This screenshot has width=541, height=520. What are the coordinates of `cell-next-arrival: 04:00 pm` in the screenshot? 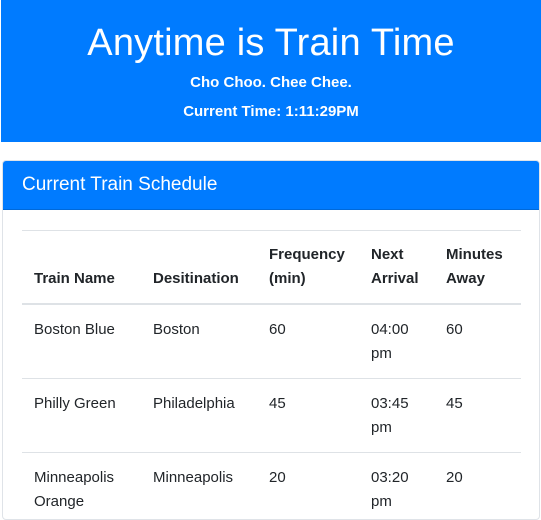 It's located at (396, 341).